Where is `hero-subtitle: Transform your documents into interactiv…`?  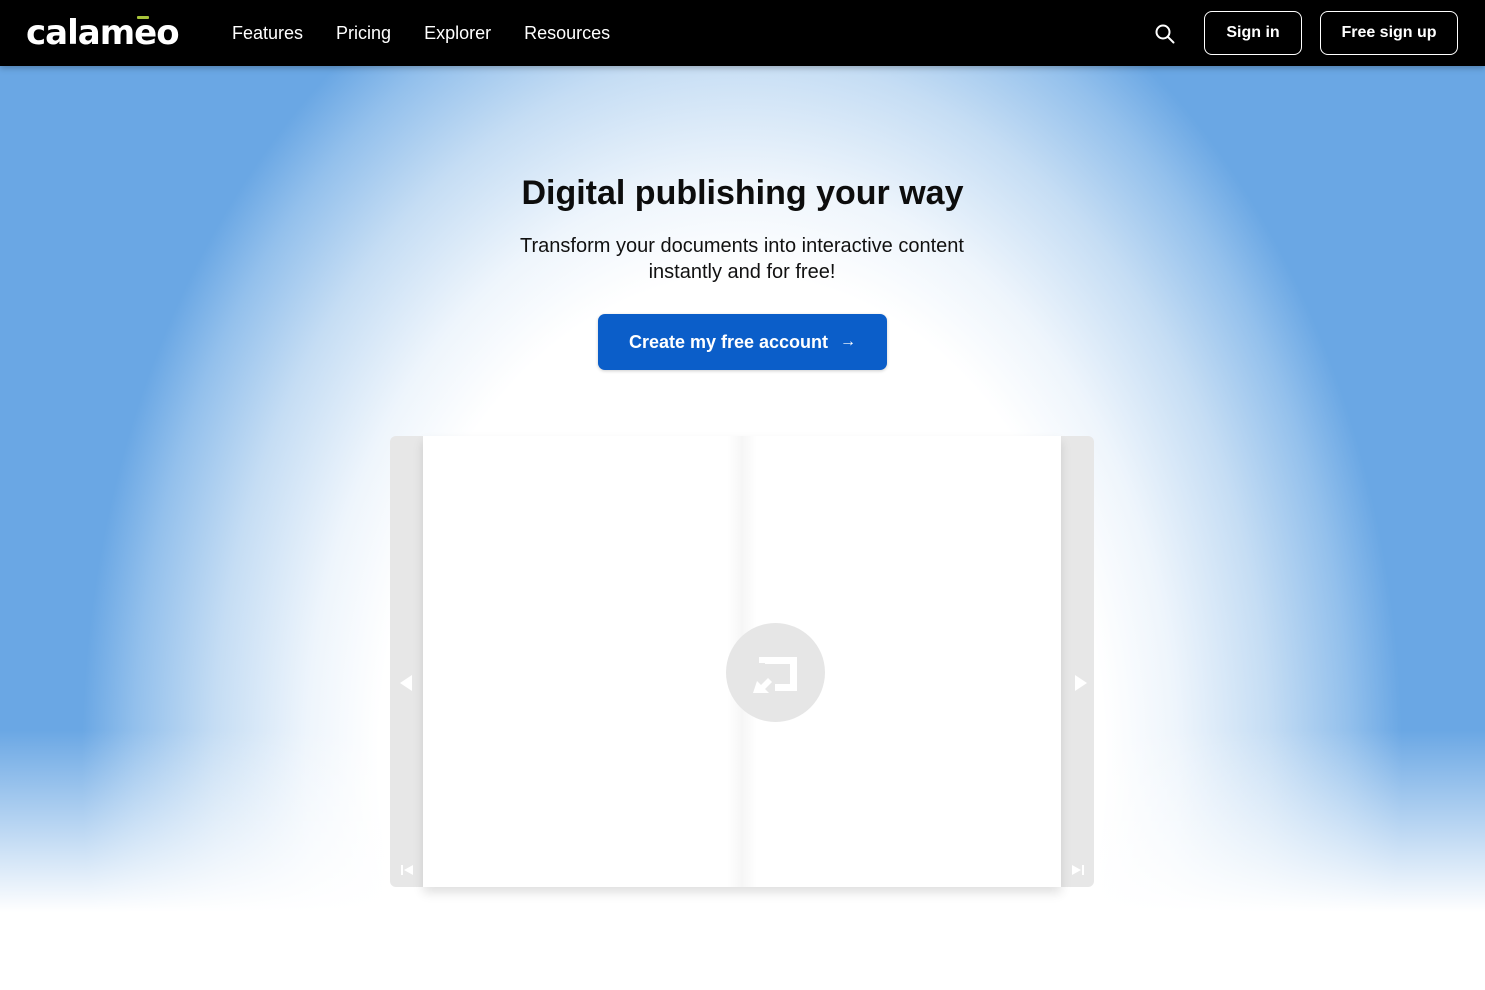
hero-subtitle: Transform your documents into interactiv… is located at coordinates (742, 259).